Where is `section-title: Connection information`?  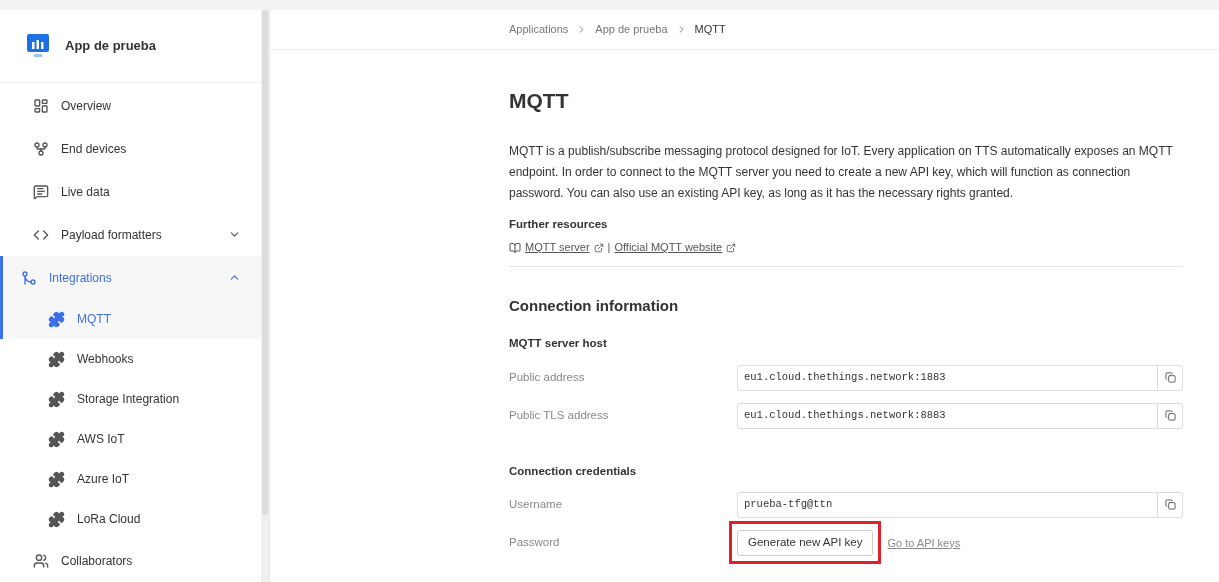 section-title: Connection information is located at coordinates (594, 305).